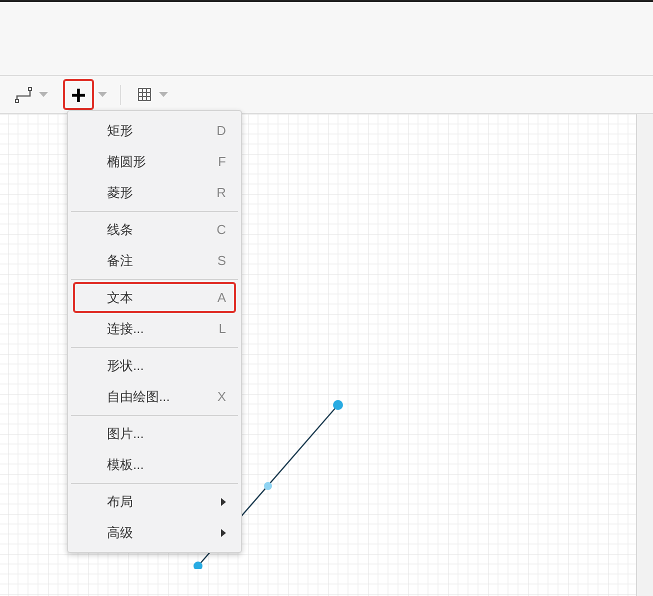 The image size is (653, 596). Describe the element at coordinates (154, 297) in the screenshot. I see `menu-item: 文本 A` at that location.